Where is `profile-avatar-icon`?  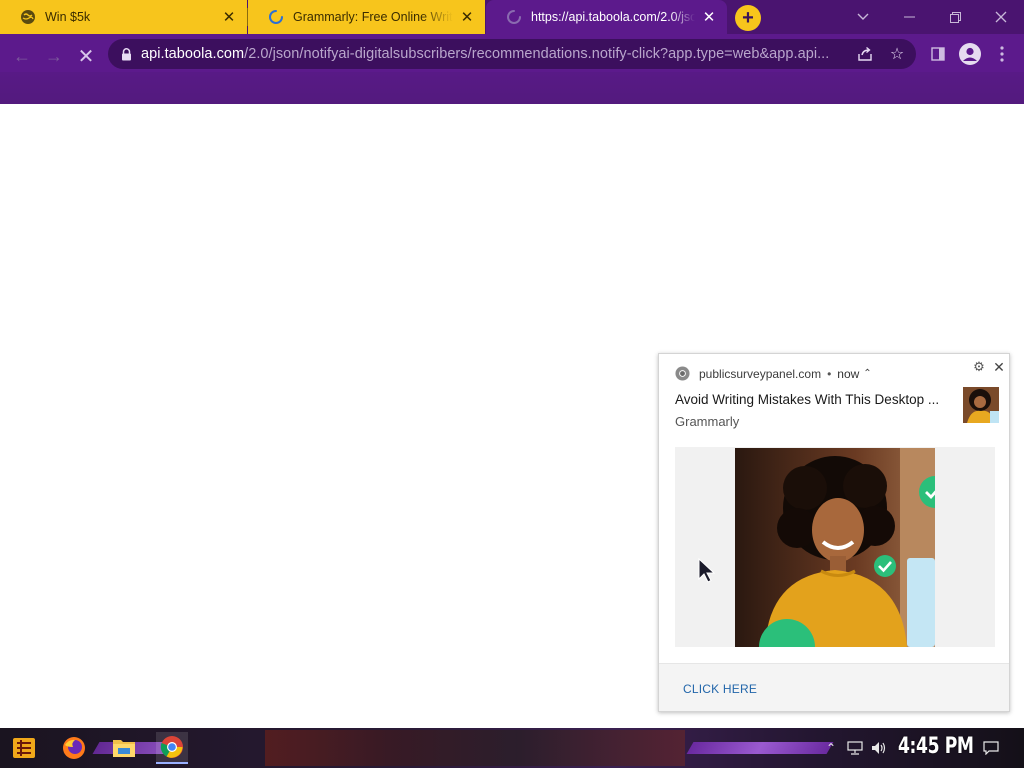
profile-avatar-icon is located at coordinates (970, 54).